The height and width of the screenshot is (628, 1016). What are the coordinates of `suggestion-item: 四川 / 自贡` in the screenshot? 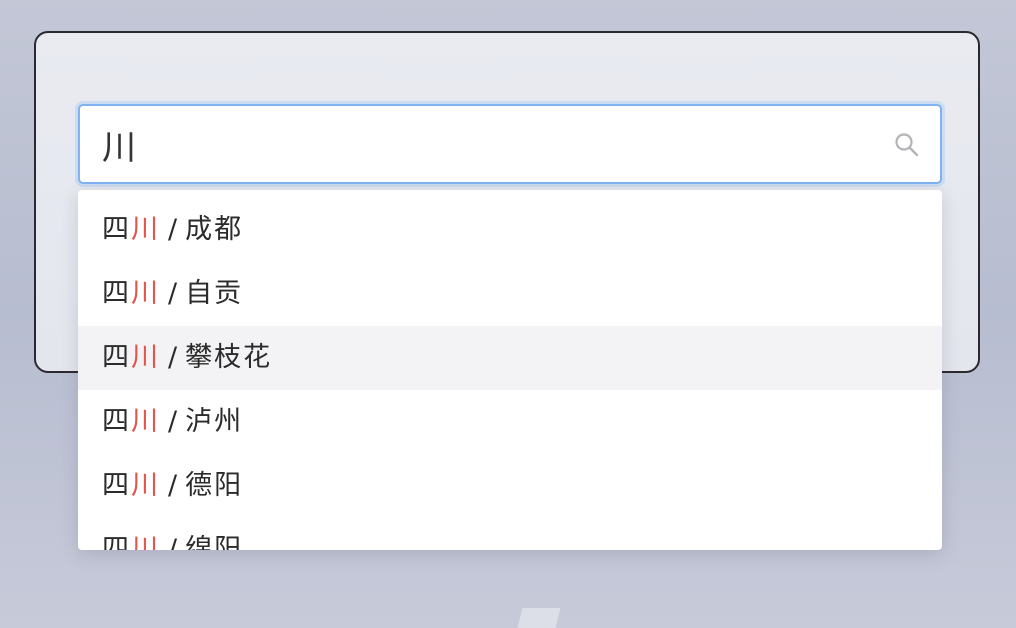 It's located at (510, 294).